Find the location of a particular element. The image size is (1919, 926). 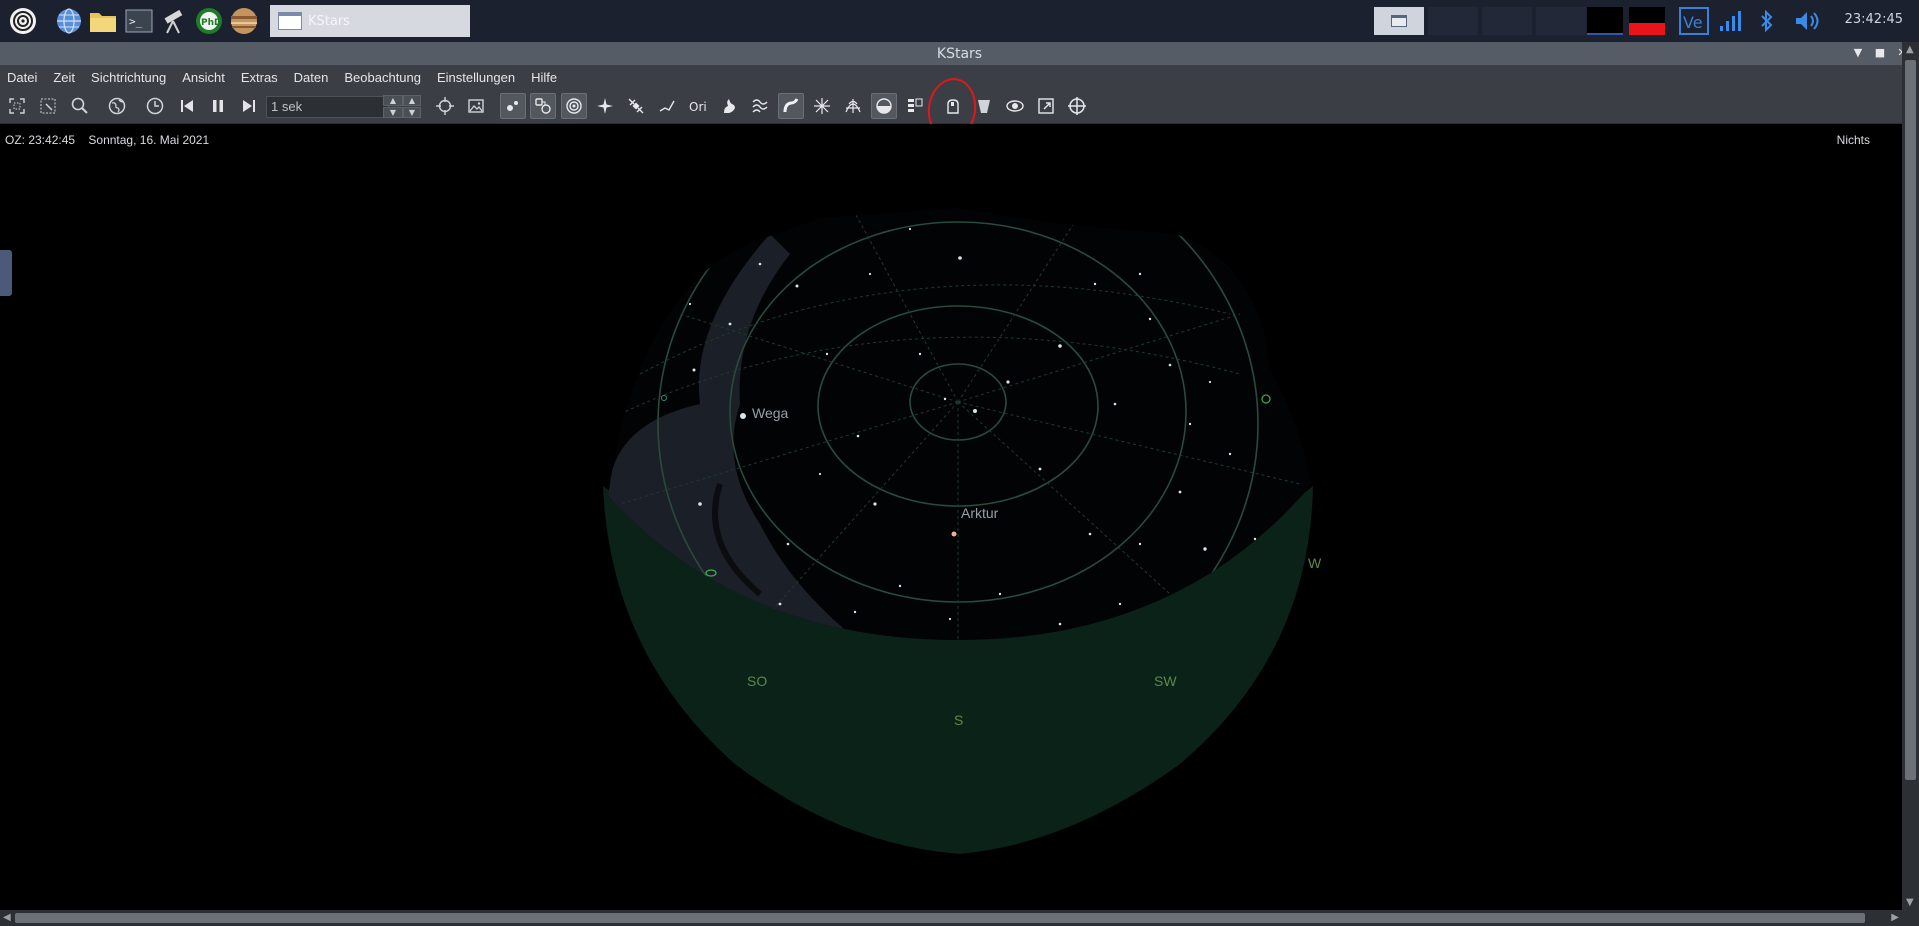

time-info-box: OZ: 23:42:45 Sonntag, 16. Mai 2021 is located at coordinates (112, 140).